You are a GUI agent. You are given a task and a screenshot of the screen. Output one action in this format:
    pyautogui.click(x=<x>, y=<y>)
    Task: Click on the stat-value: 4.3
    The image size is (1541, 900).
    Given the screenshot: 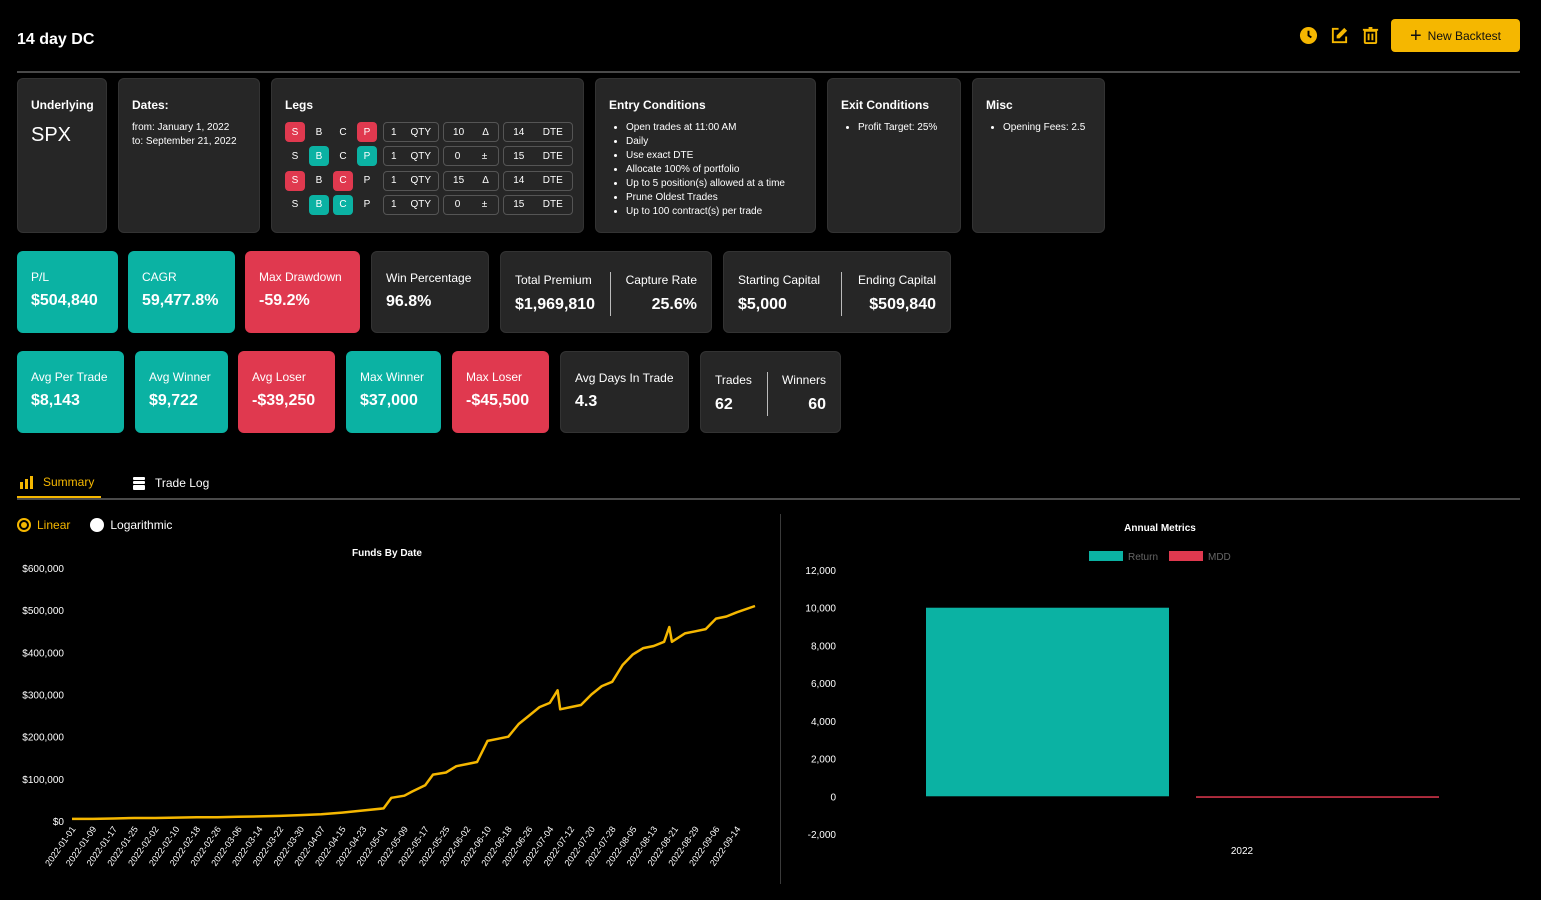 What is the action you would take?
    pyautogui.click(x=586, y=401)
    